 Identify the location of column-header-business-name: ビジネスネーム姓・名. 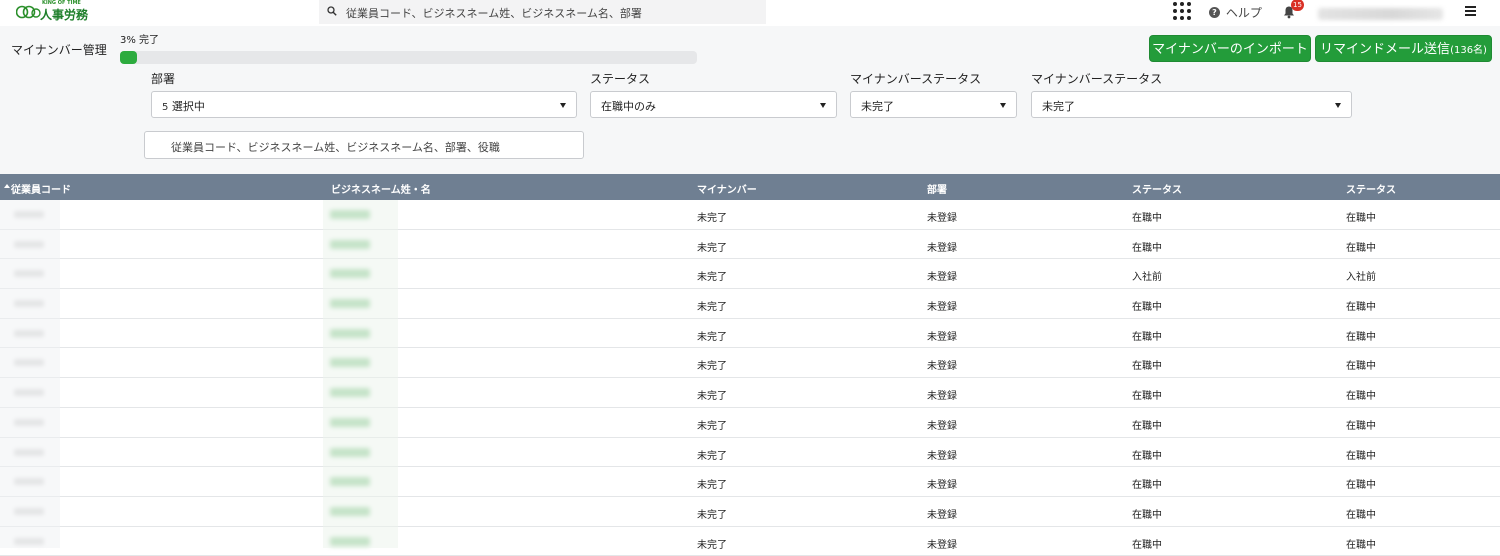
(381, 188).